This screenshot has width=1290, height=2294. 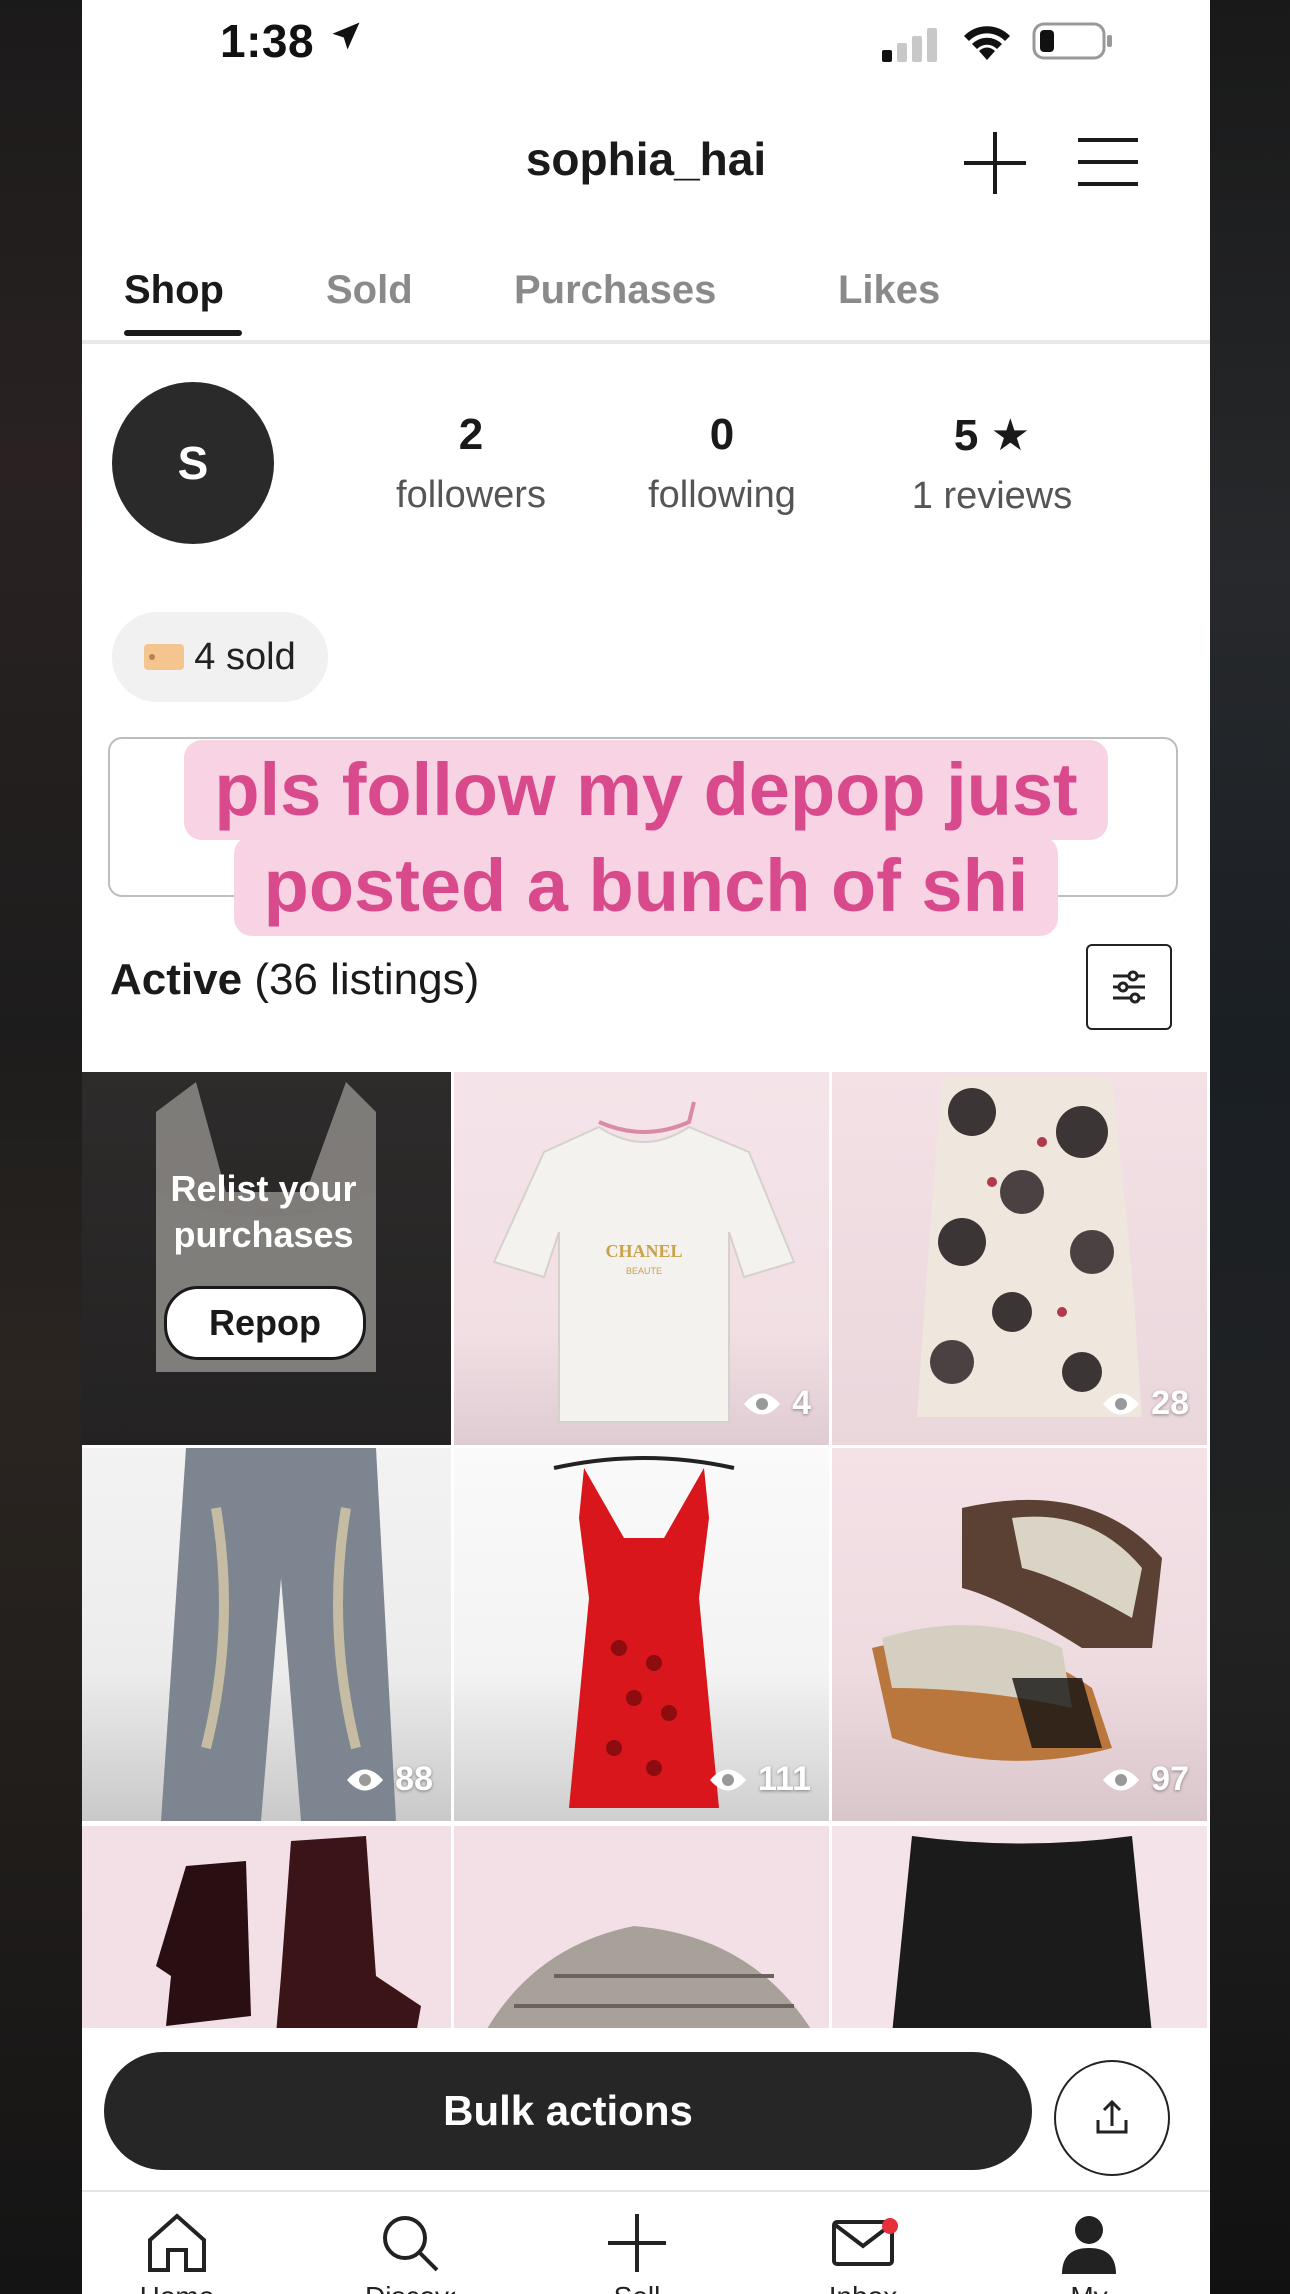 What do you see at coordinates (863, 2253) in the screenshot?
I see `nav-inbox: Inbox` at bounding box center [863, 2253].